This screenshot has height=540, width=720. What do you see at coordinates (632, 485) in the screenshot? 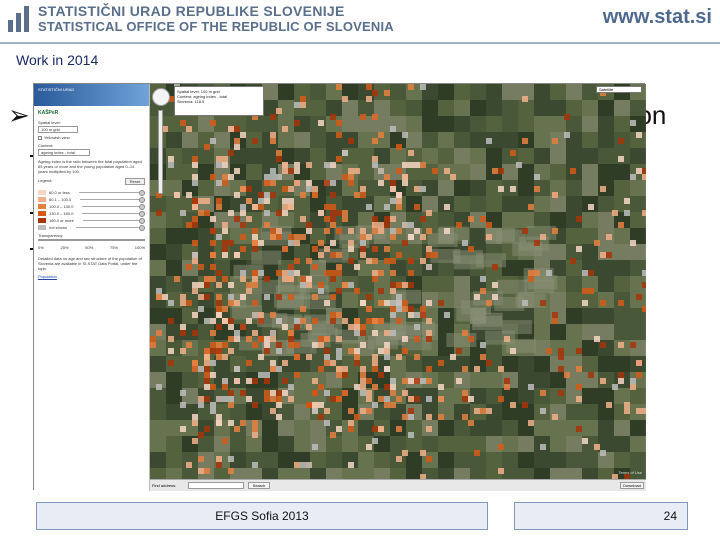
I see `download-button: Download` at bounding box center [632, 485].